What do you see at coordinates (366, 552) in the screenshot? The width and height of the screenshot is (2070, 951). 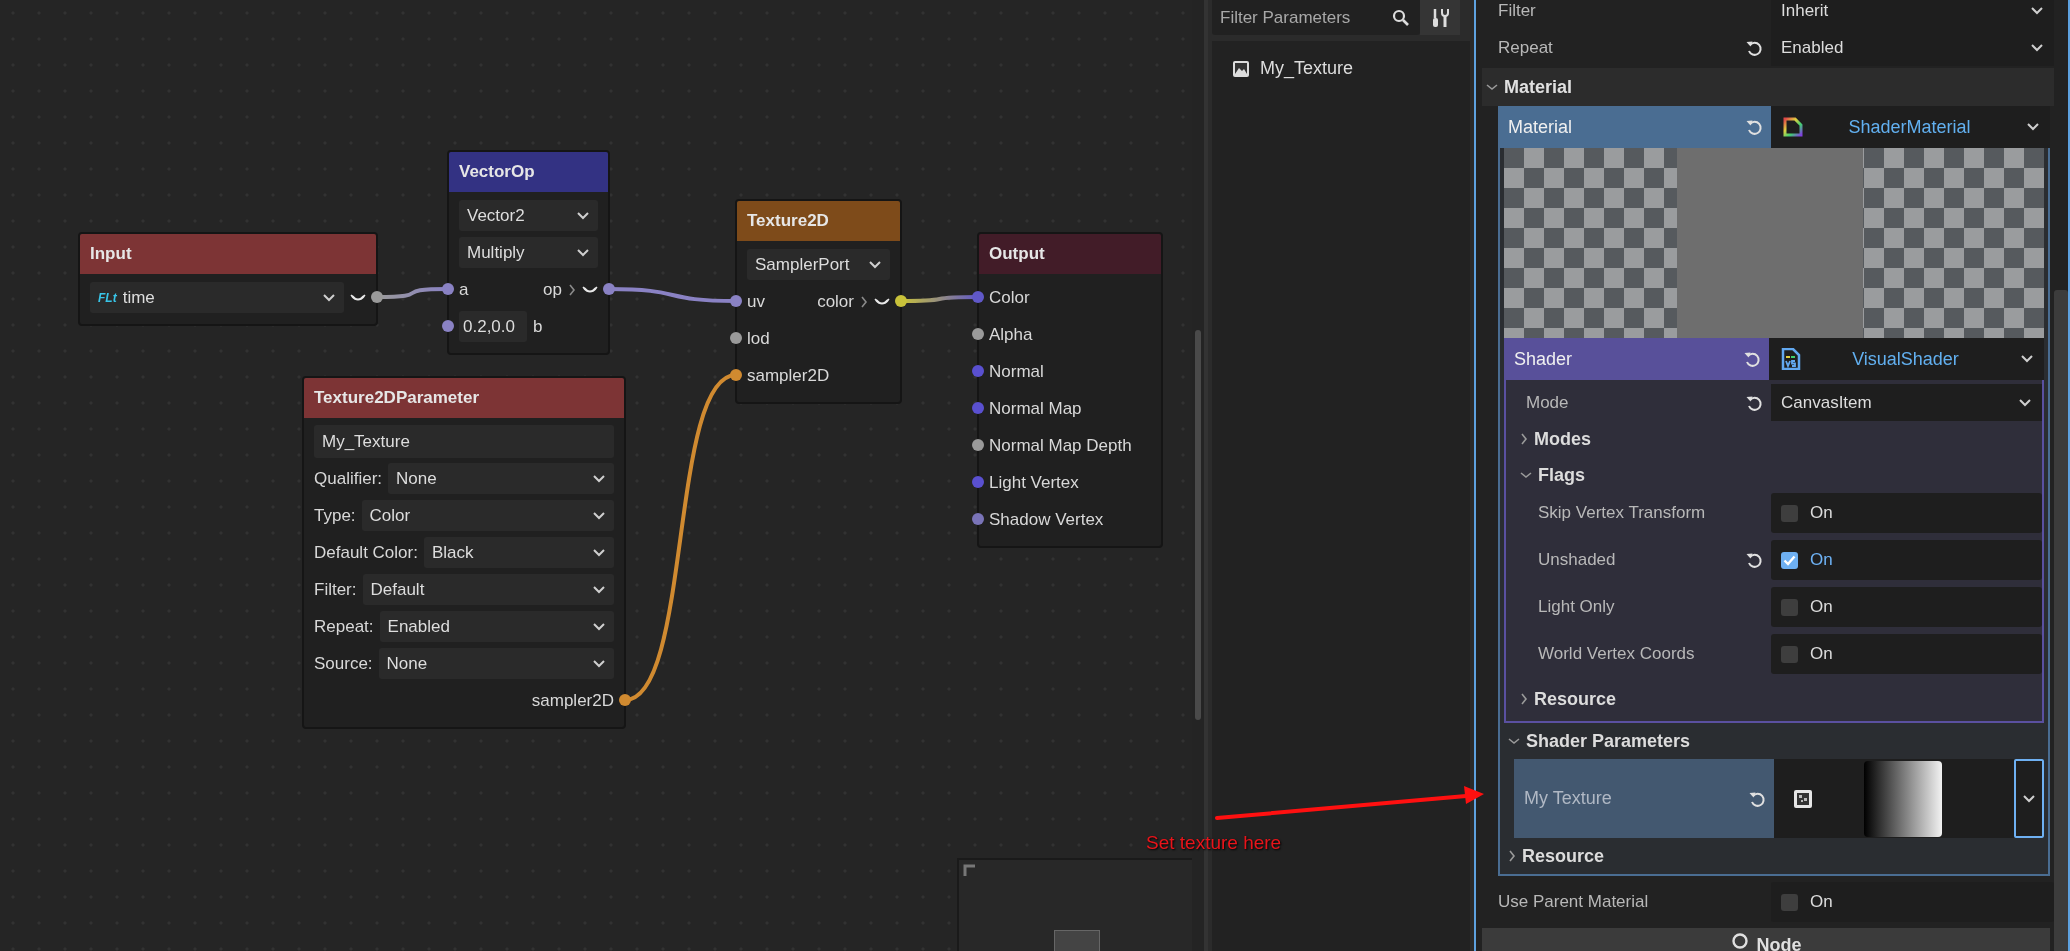 I see `field-label: Default Color:` at bounding box center [366, 552].